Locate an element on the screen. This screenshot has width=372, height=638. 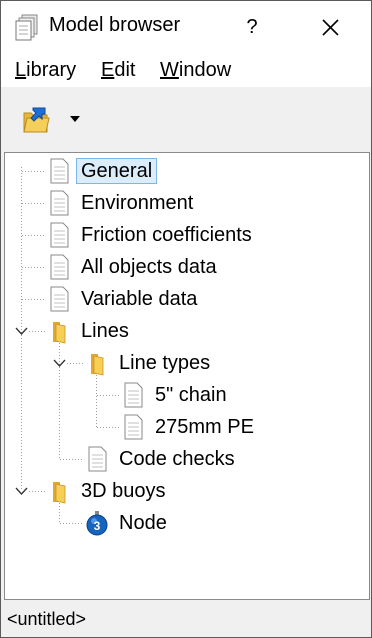
menu-window: Window is located at coordinates (195, 70).